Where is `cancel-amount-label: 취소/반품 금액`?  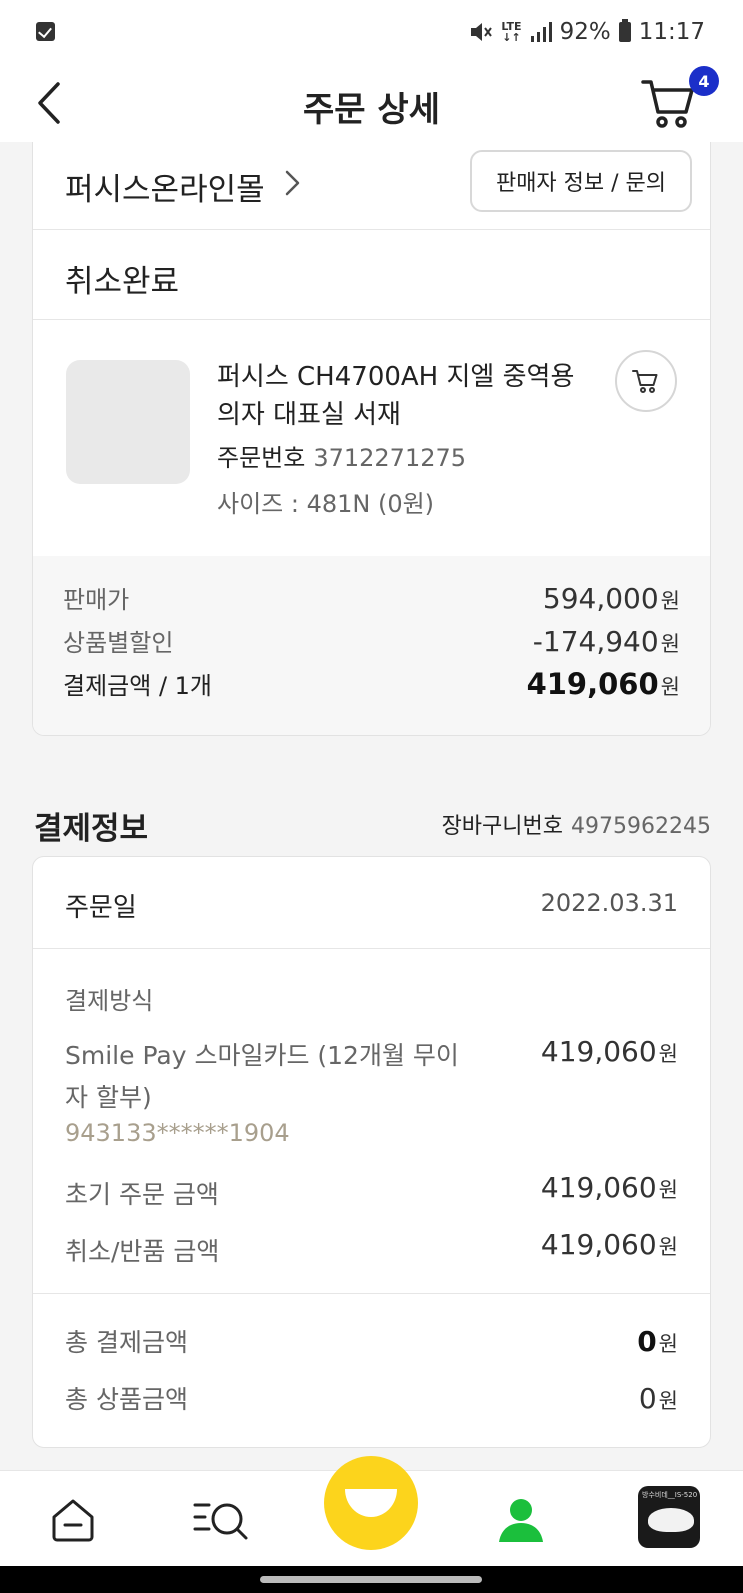 cancel-amount-label: 취소/반품 금액 is located at coordinates (142, 1251).